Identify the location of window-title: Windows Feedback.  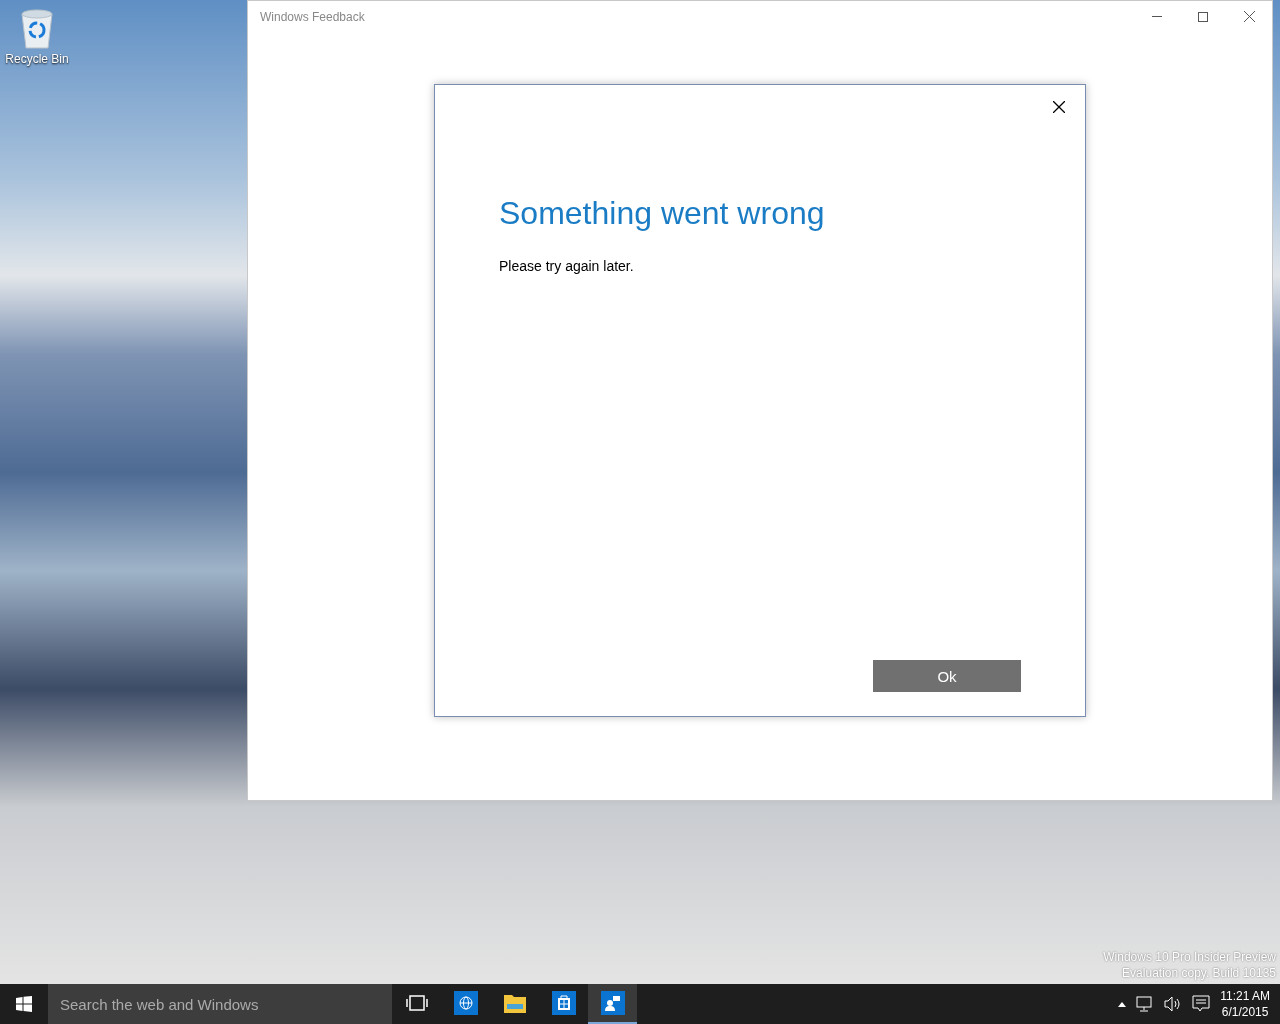
(313, 16).